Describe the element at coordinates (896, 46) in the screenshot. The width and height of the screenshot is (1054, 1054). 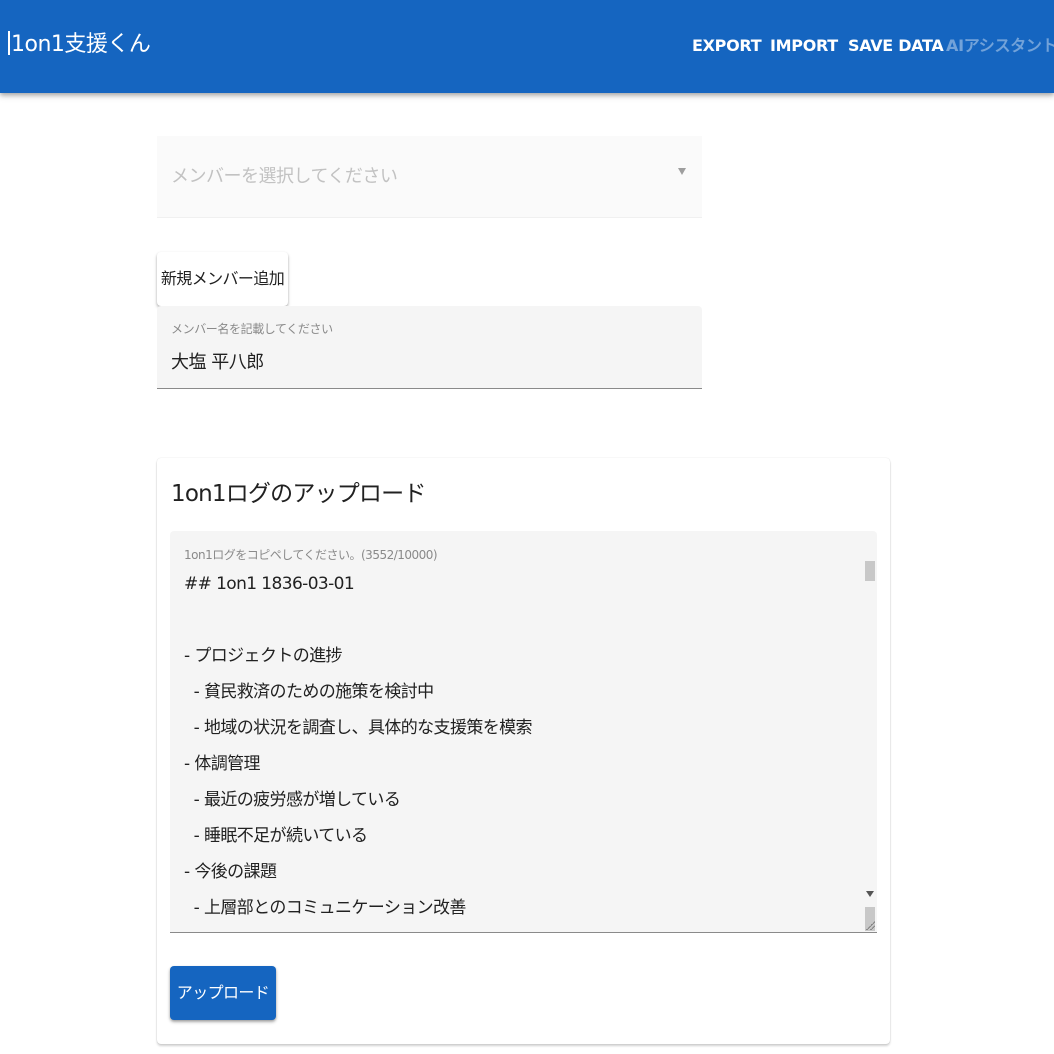
I see `save-data-button: SAVE DATA` at that location.